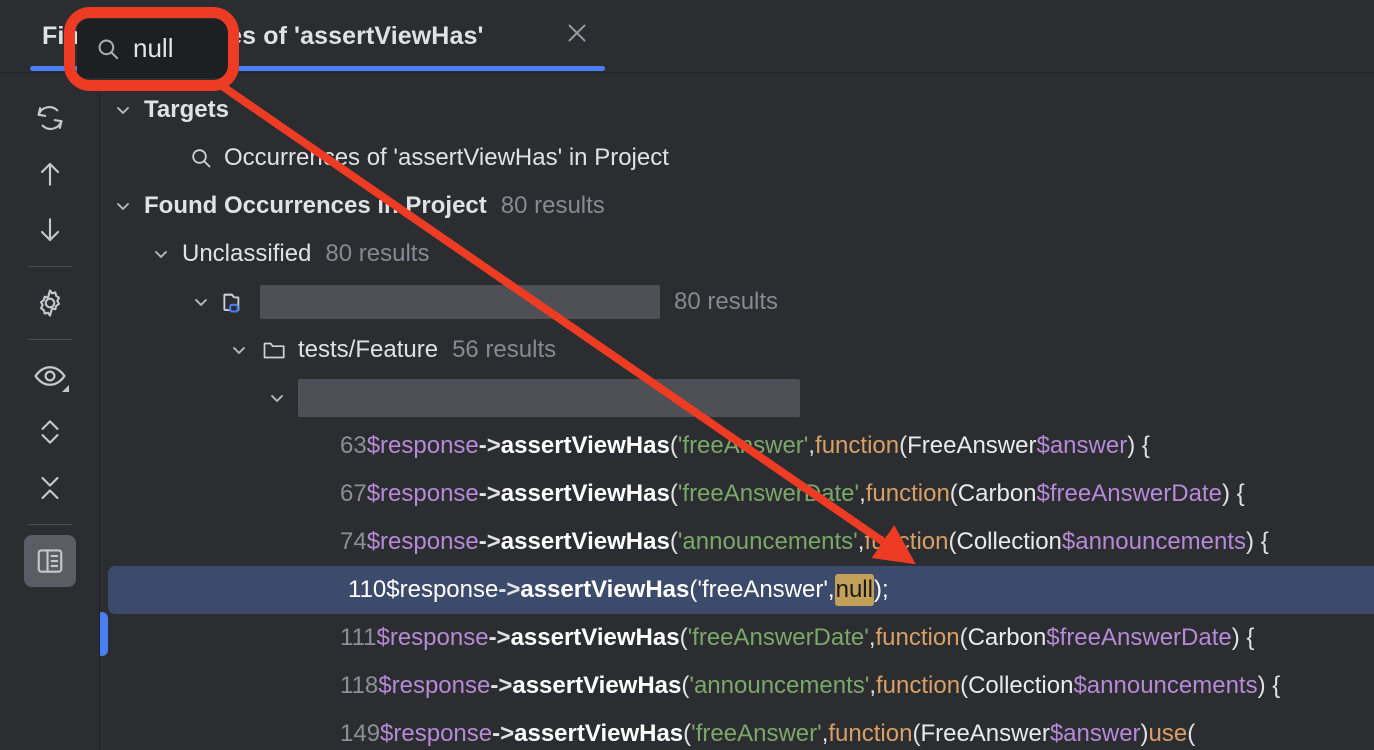 Image resolution: width=1374 pixels, height=750 pixels. I want to click on preview-toggle-button, so click(49, 561).